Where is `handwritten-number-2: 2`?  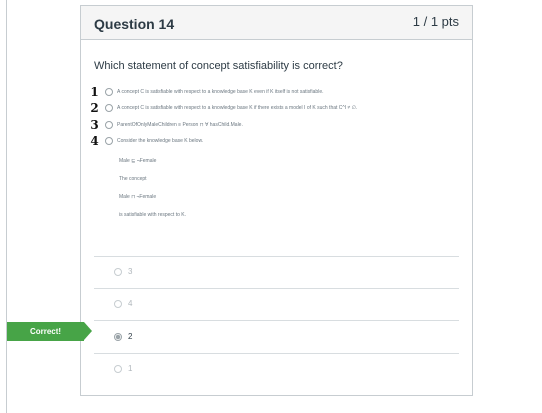 handwritten-number-2: 2 is located at coordinates (94, 108).